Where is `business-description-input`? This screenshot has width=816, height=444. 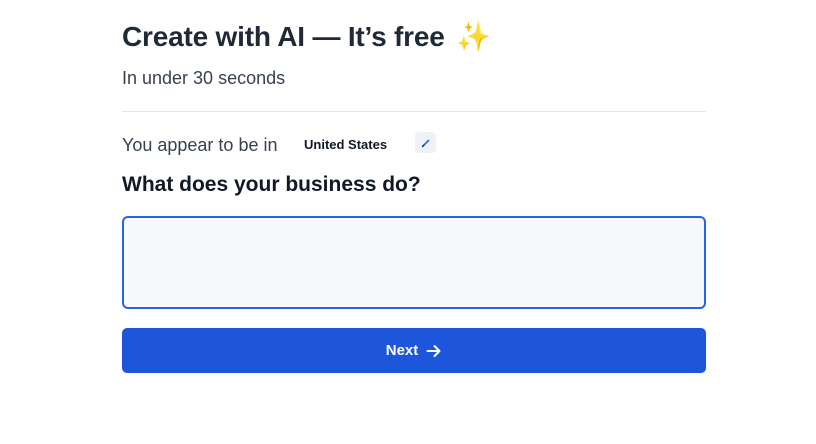 business-description-input is located at coordinates (414, 262).